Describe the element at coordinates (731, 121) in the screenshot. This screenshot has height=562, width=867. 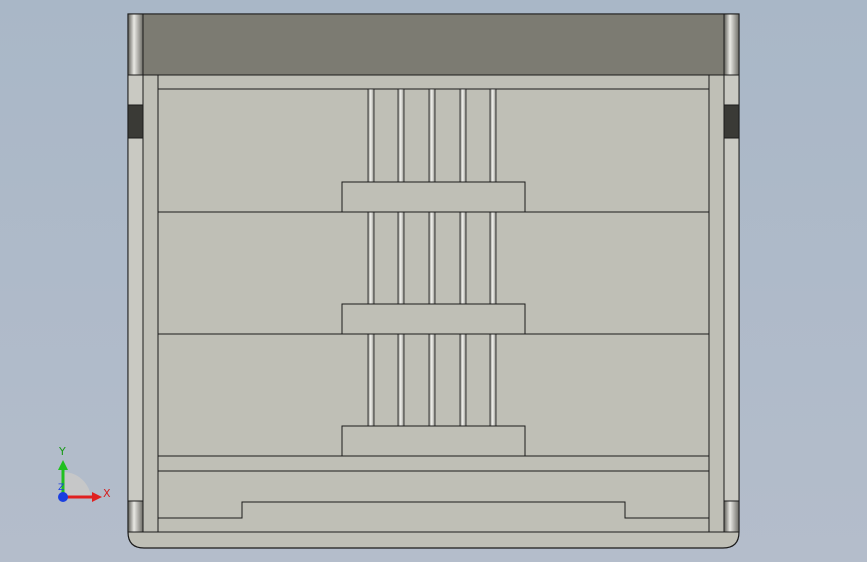
I see `right-rail-slot-upper` at that location.